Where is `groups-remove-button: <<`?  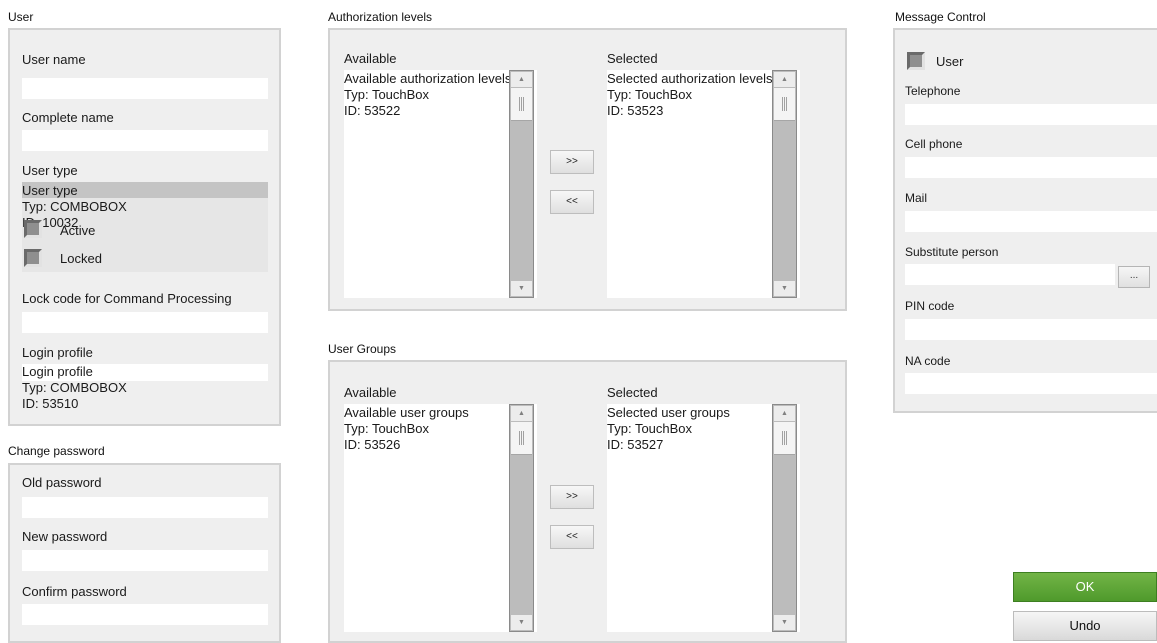 groups-remove-button: << is located at coordinates (572, 537).